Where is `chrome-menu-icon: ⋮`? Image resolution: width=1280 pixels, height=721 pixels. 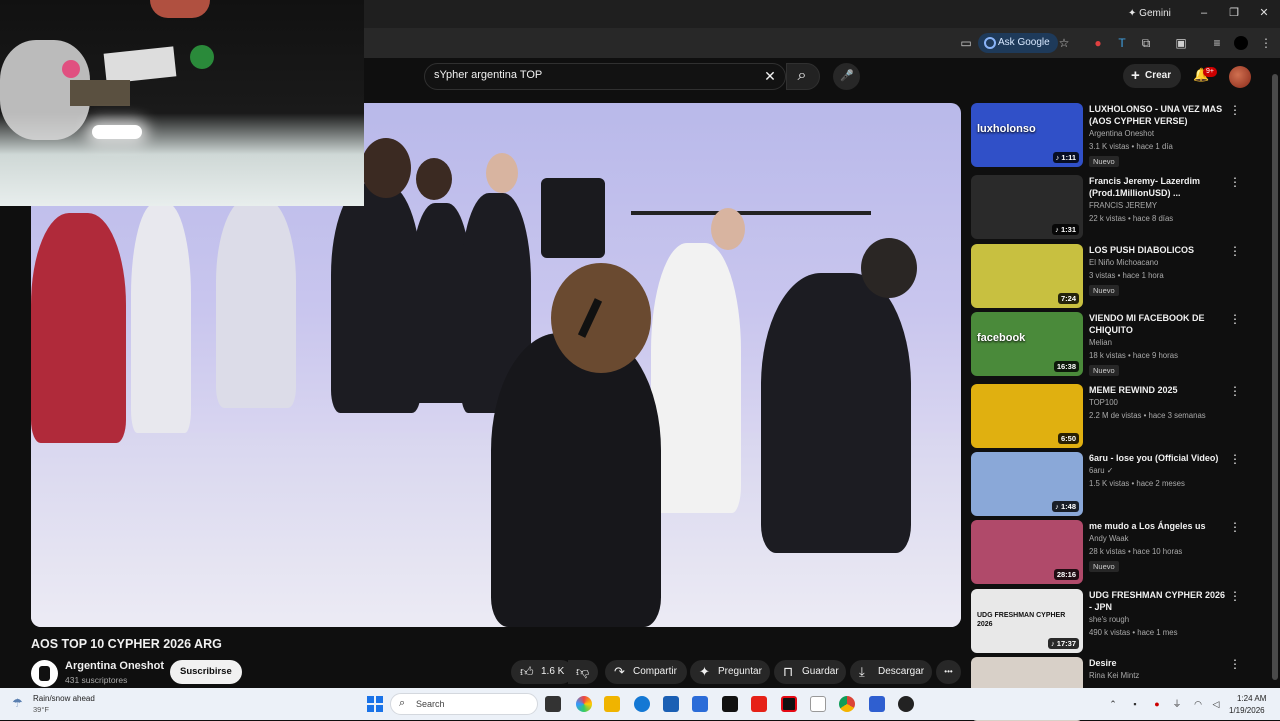
chrome-menu-icon: ⋮ is located at coordinates (1266, 43).